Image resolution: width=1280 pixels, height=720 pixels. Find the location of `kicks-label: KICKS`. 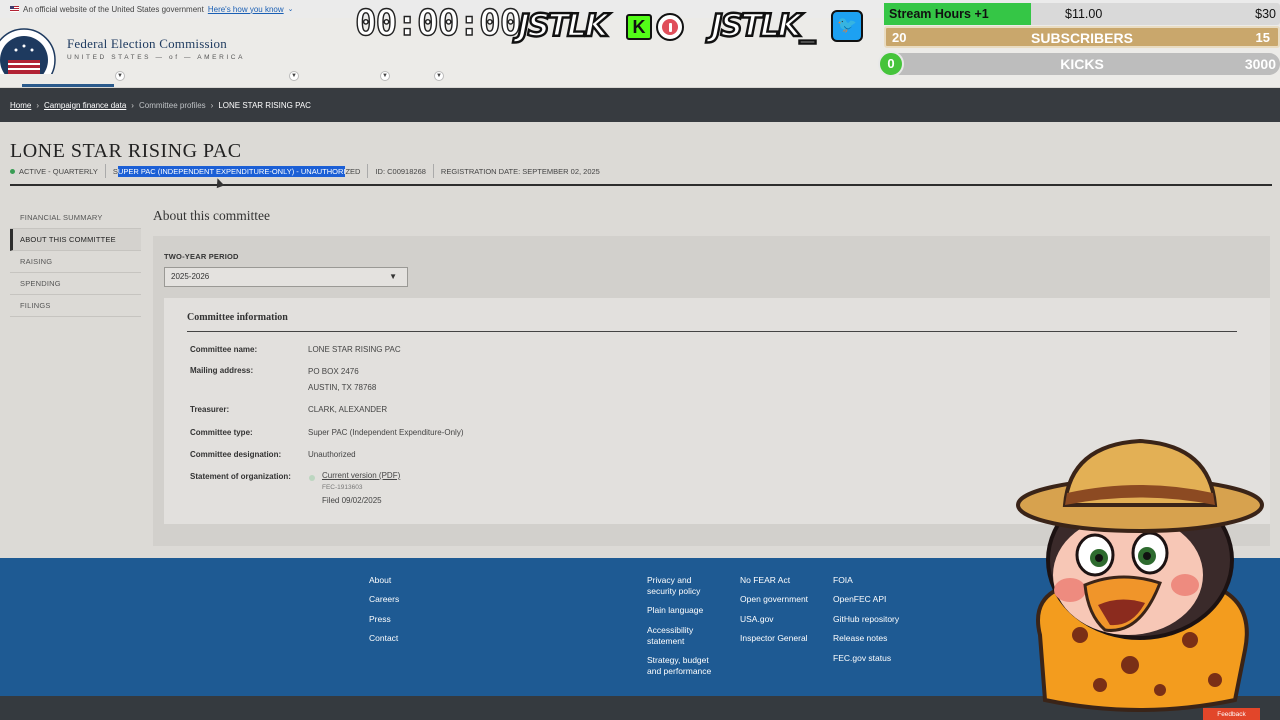

kicks-label: KICKS is located at coordinates (1082, 64).